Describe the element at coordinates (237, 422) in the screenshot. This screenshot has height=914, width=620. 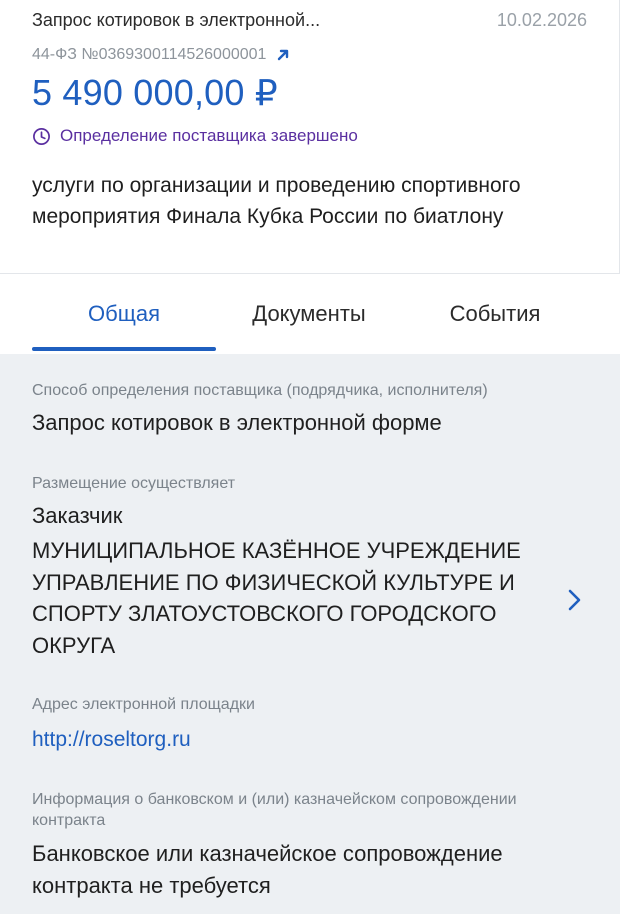
I see `method-value: Запрос котировок в электронной форме` at that location.